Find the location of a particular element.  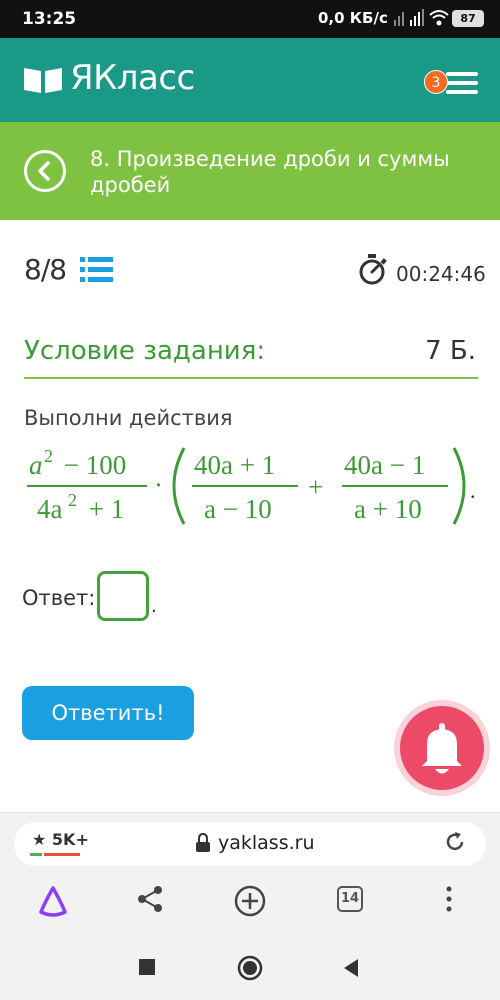

plus-sign: + is located at coordinates (315, 487).